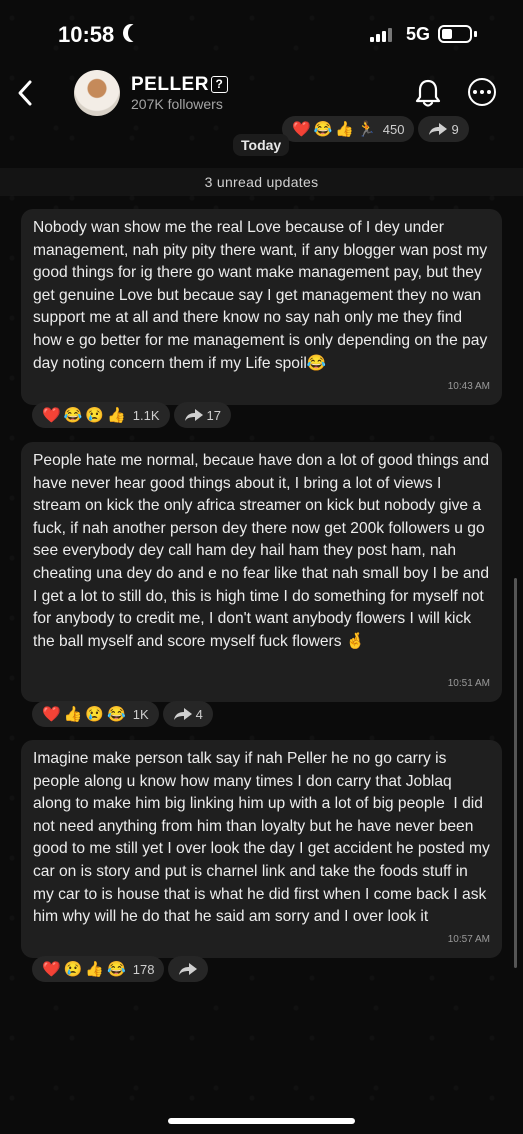  I want to click on battery-icon, so click(455, 34).